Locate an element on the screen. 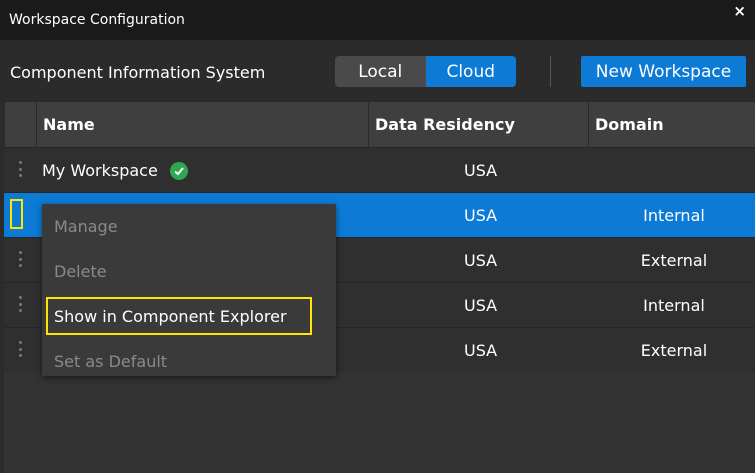 The image size is (755, 473). column-header-name: Name is located at coordinates (202, 124).